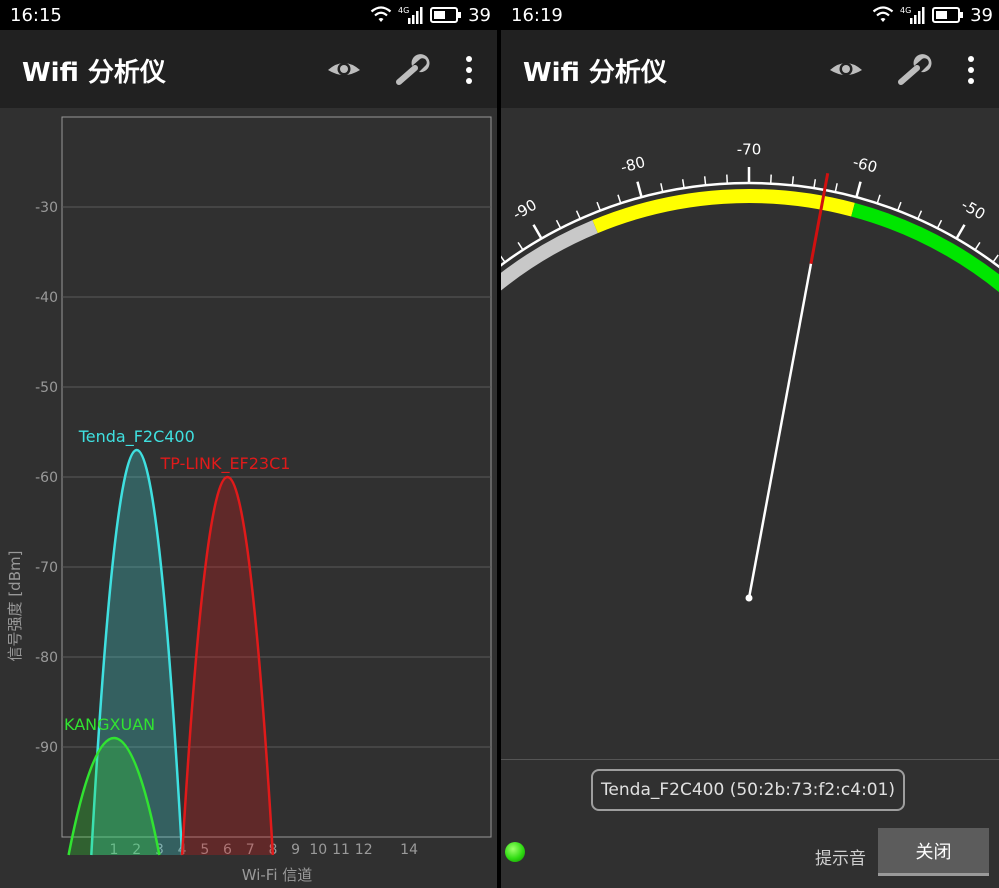 The image size is (999, 888). I want to click on selected-network-label: Tenda_F2C400 (50:2b:73:f2:c4:01), so click(748, 790).